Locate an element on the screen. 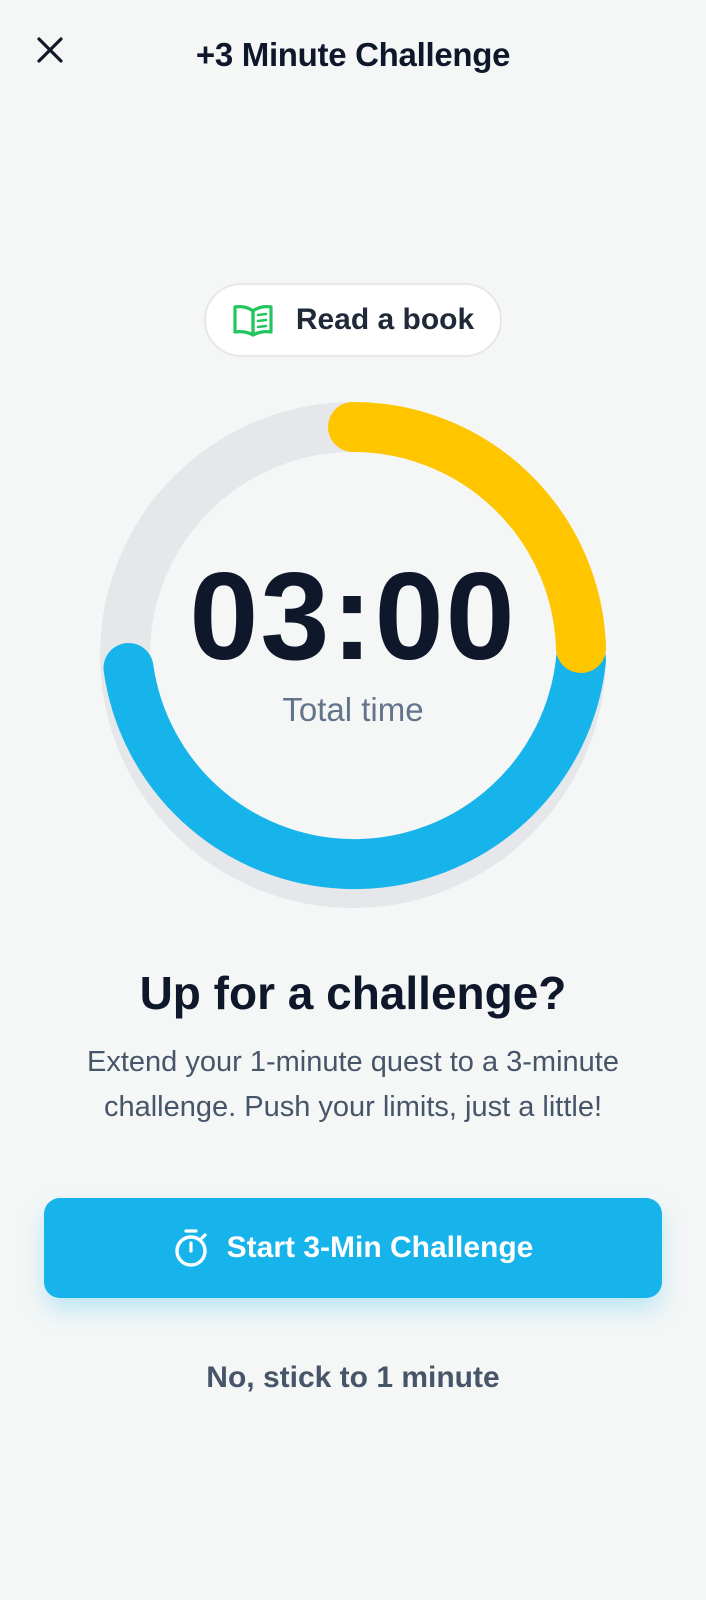  stopwatch-icon is located at coordinates (190, 1248).